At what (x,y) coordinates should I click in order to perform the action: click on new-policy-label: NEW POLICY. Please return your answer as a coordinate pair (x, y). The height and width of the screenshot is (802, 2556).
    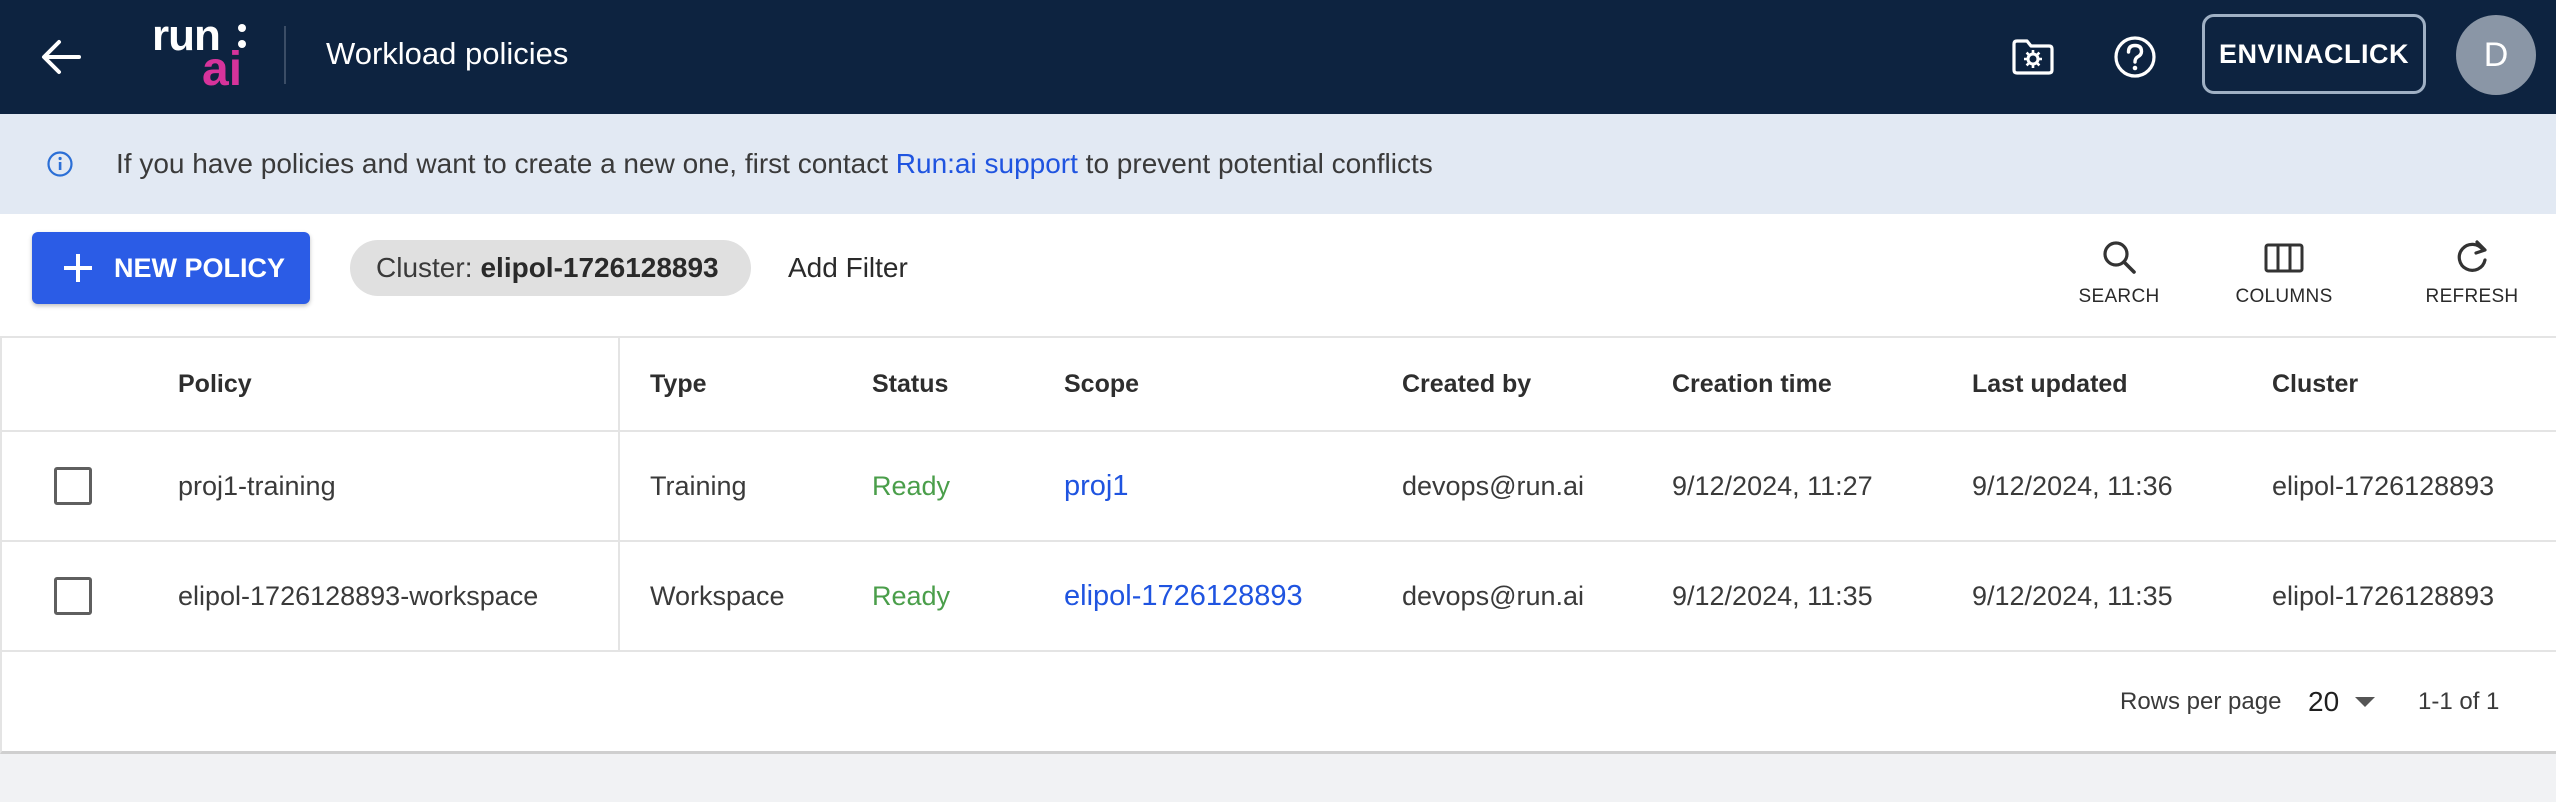
    Looking at the image, I should click on (200, 267).